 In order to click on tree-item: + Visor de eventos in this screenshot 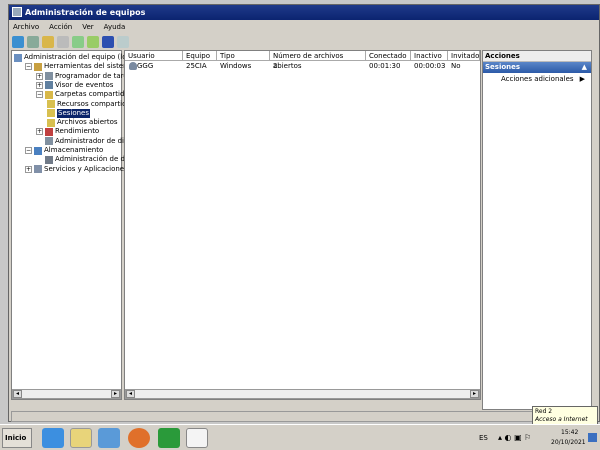, I will do `click(74, 85)`.